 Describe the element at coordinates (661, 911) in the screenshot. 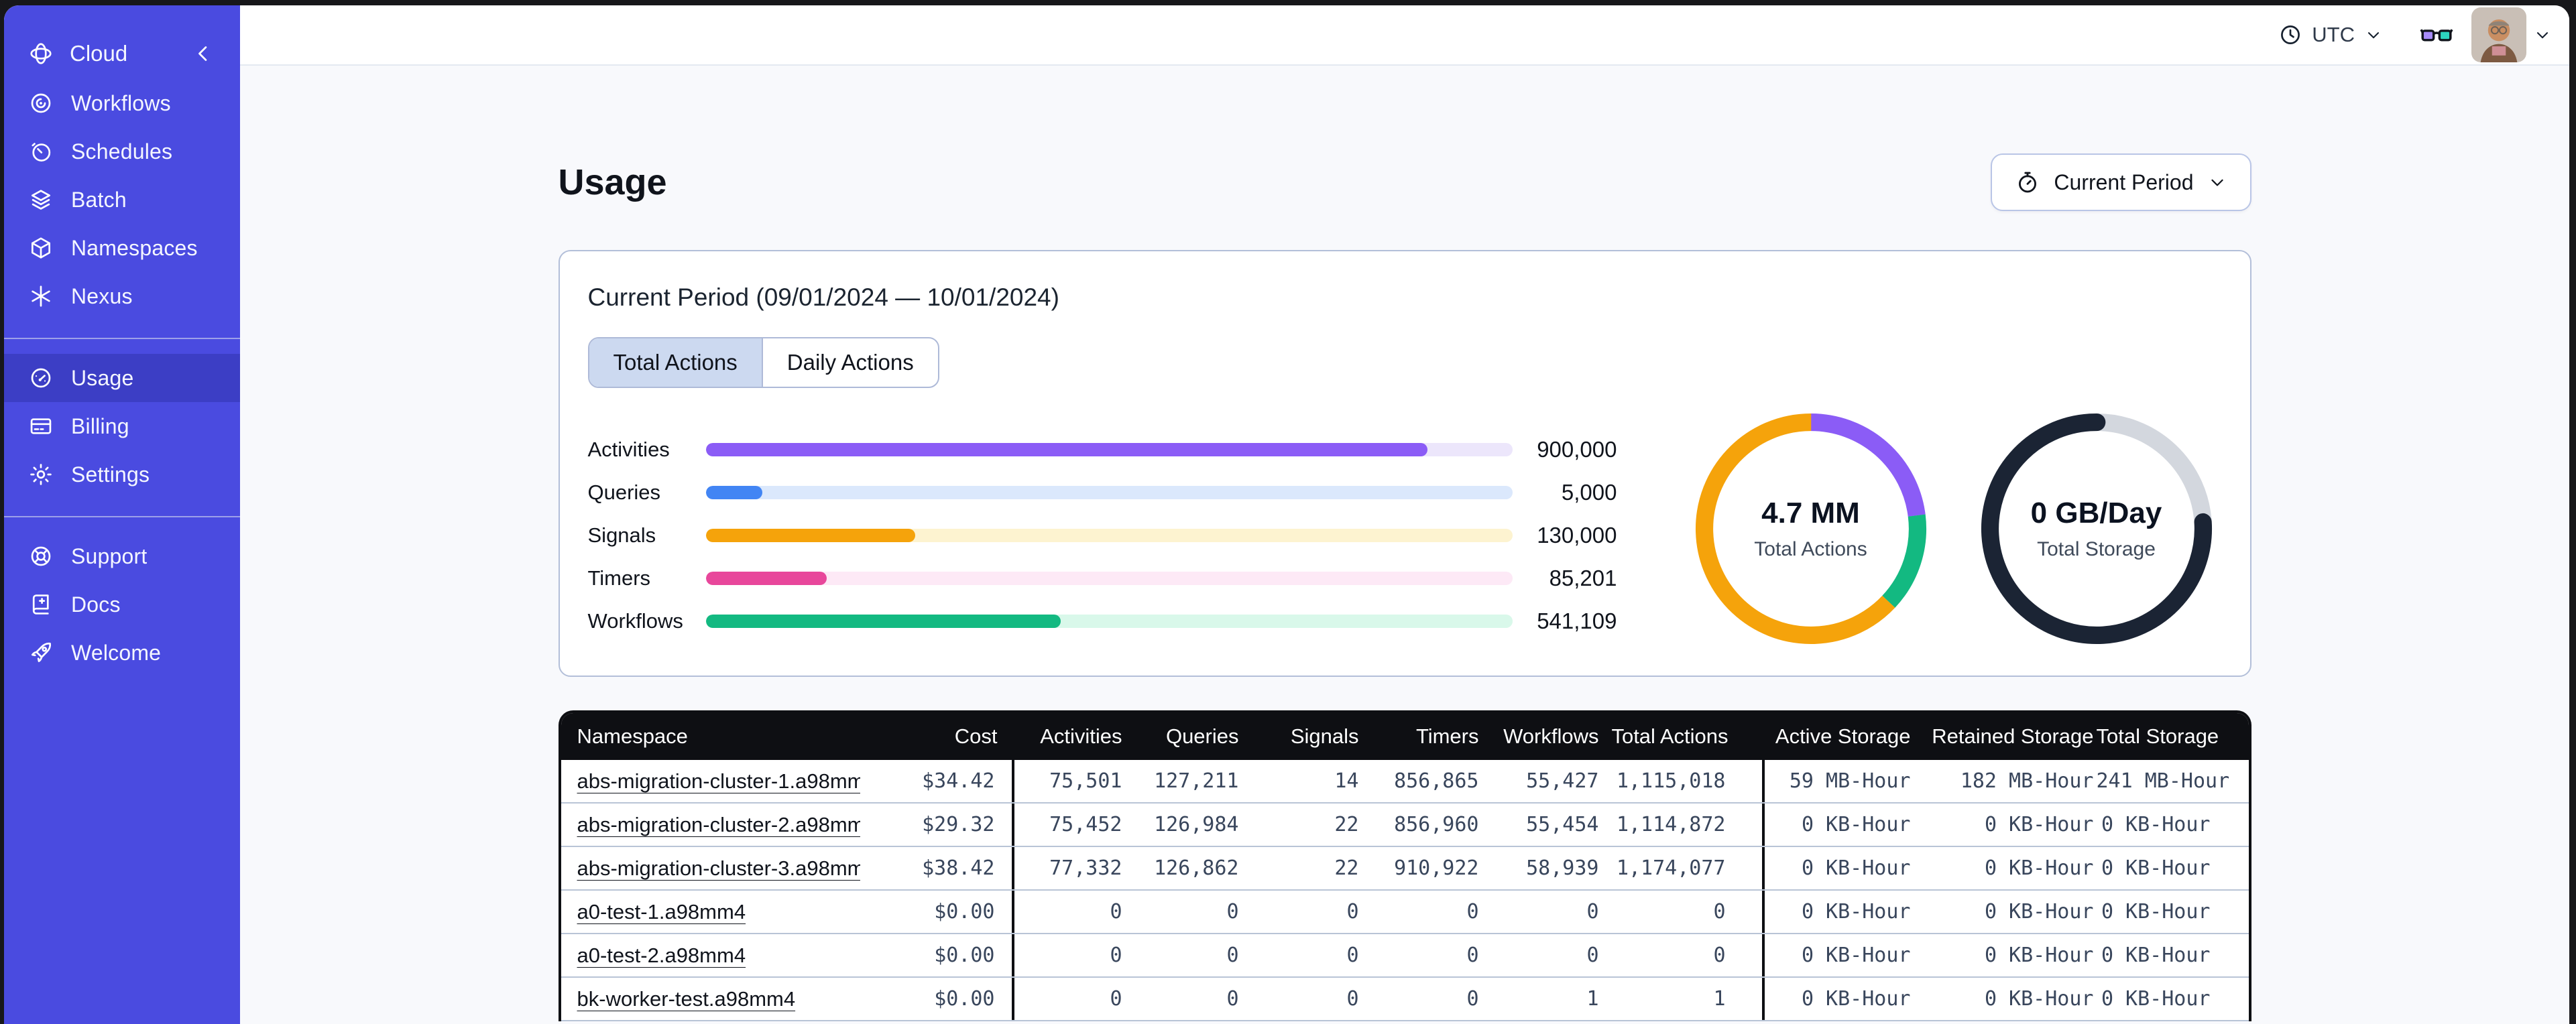

I see `namespace-link: a0-test-1.a98mm4` at that location.